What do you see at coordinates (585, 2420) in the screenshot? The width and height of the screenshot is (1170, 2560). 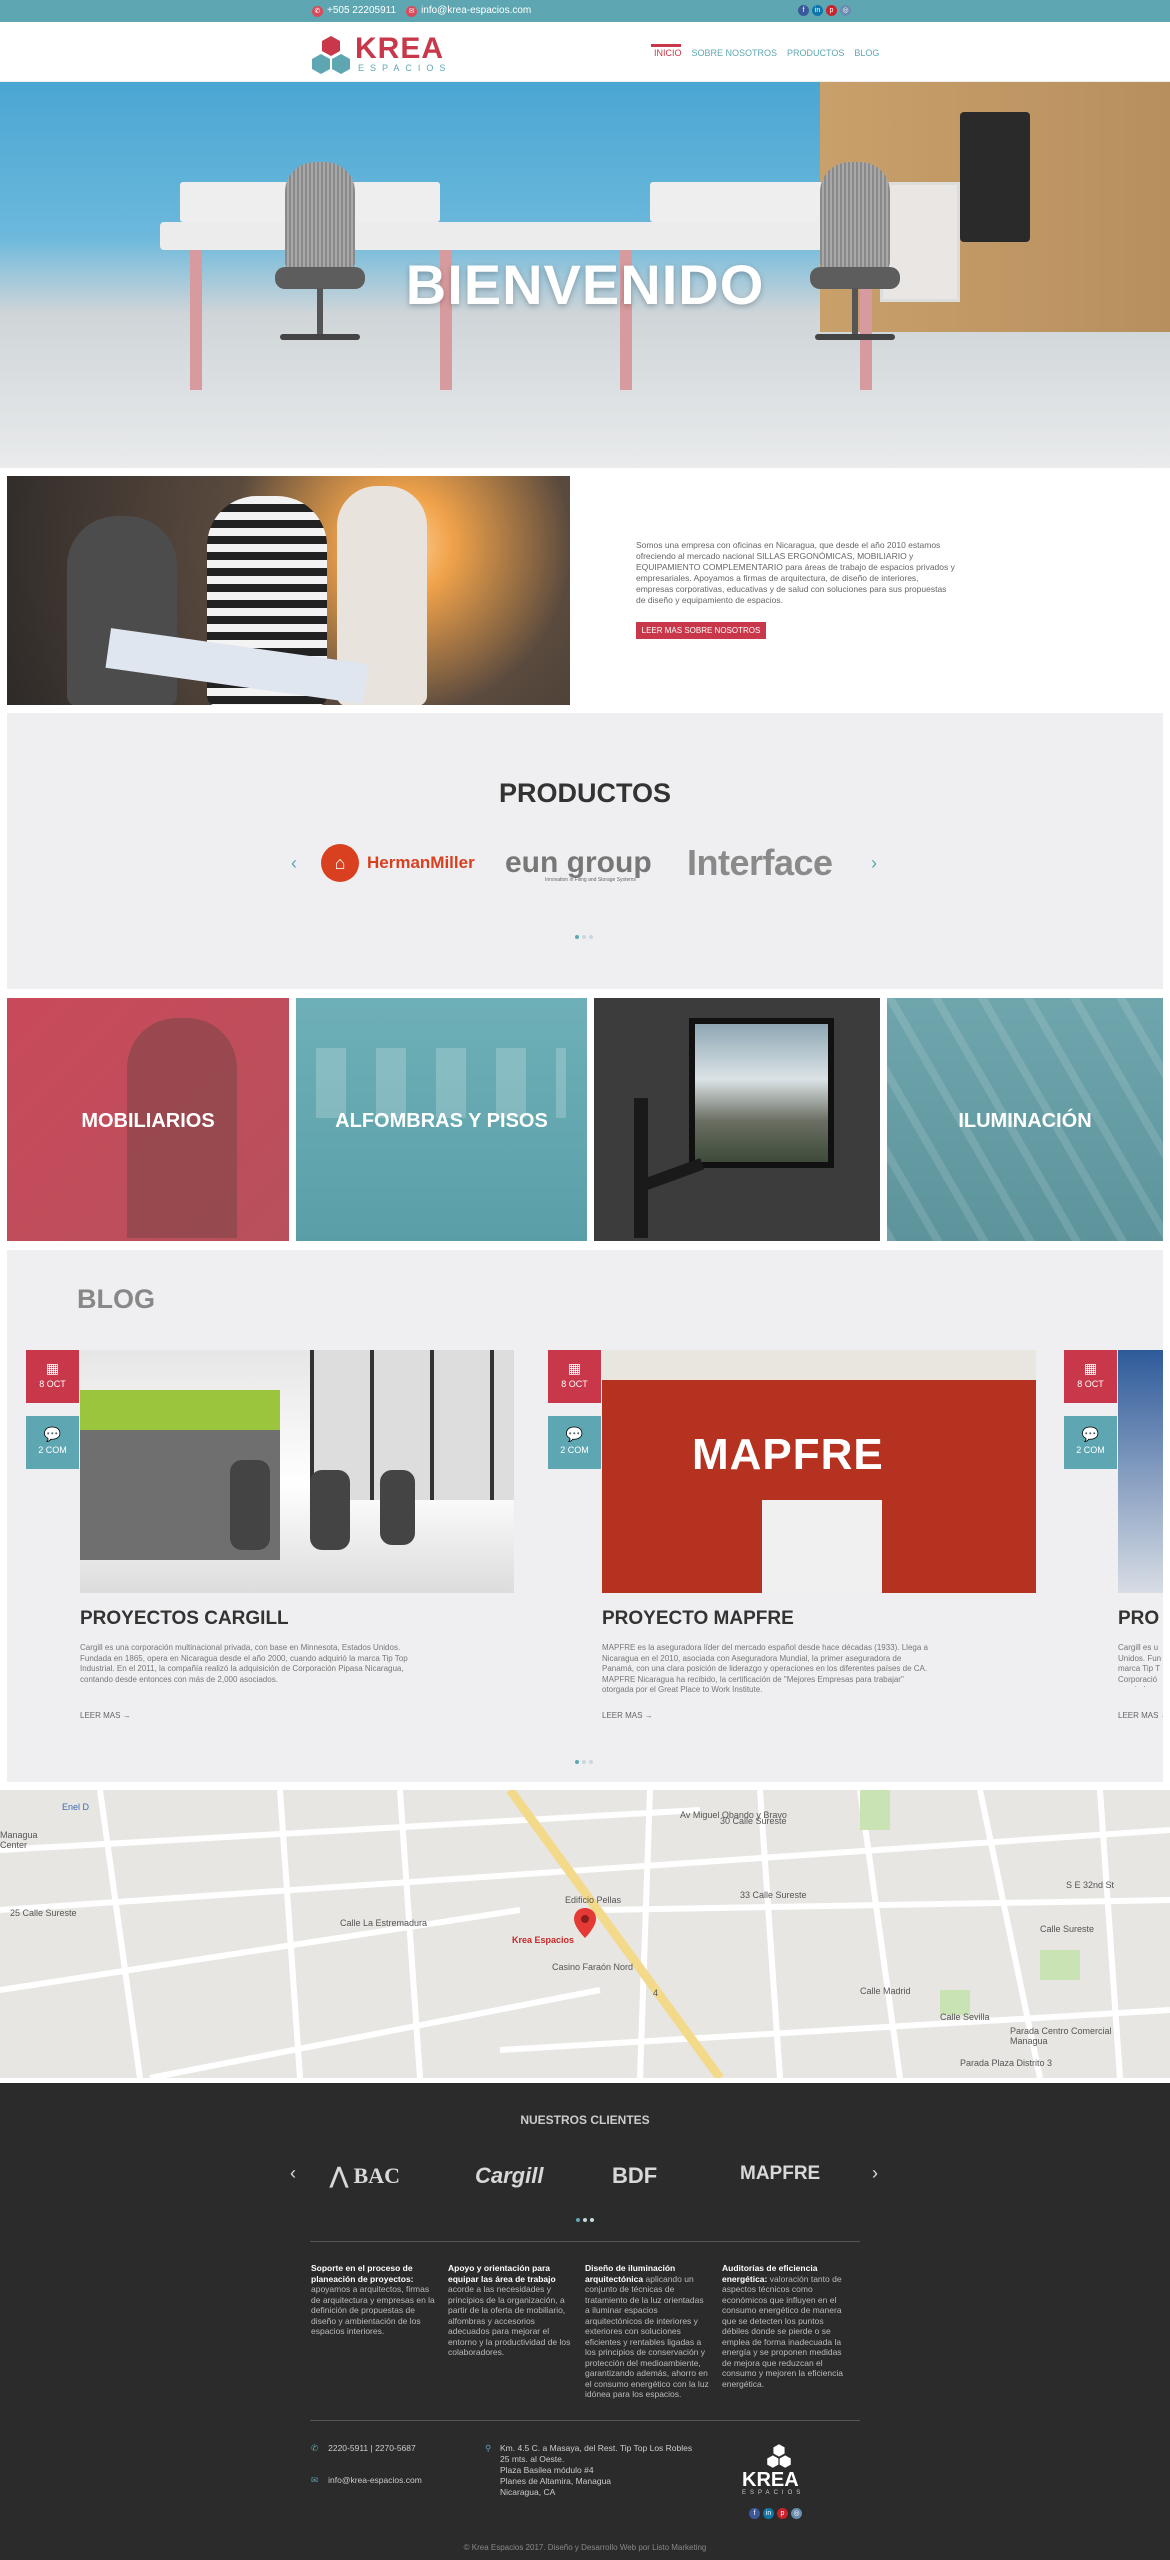 I see `footer-divider` at bounding box center [585, 2420].